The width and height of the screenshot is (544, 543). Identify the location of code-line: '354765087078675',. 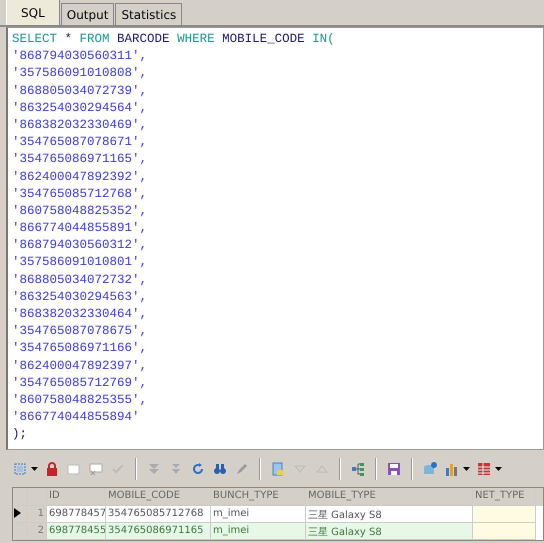
(80, 331).